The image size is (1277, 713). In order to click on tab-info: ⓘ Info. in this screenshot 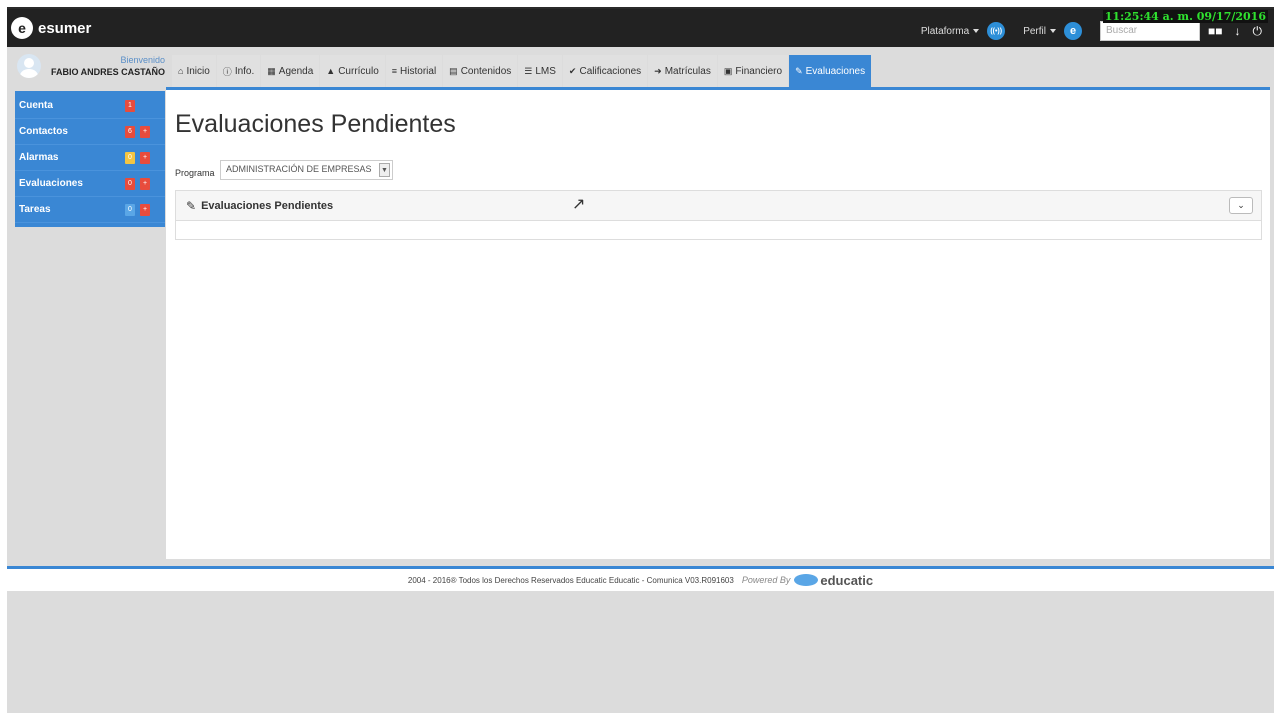, I will do `click(238, 71)`.